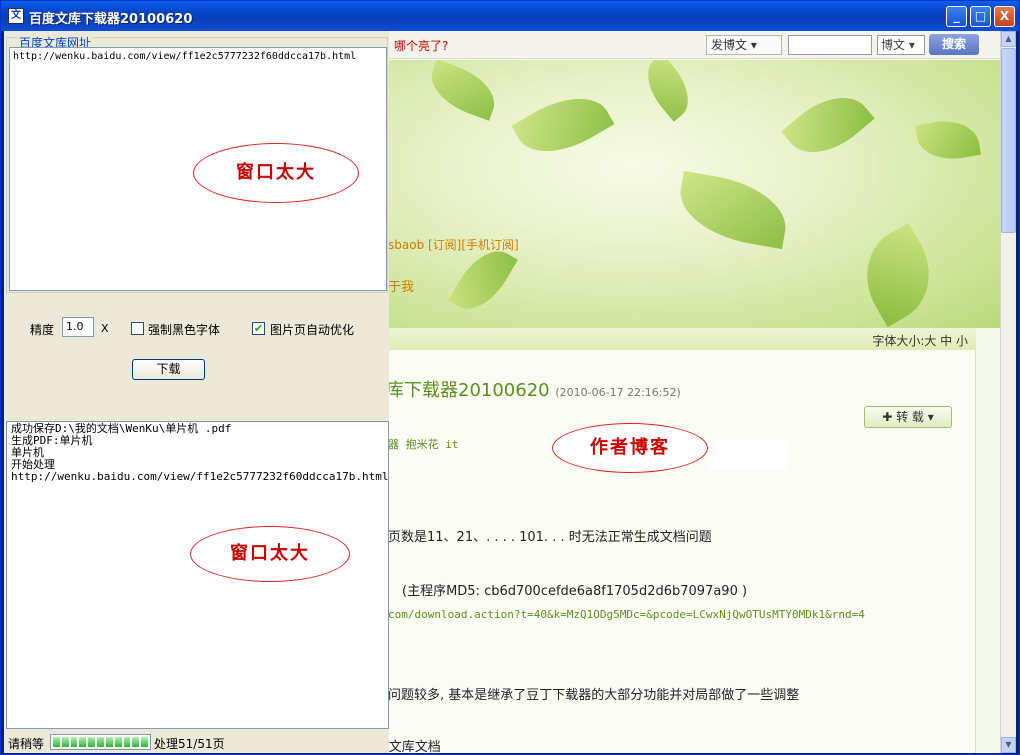 Image resolution: width=1020 pixels, height=755 pixels. What do you see at coordinates (510, 16) in the screenshot?
I see `title-bar: 文 百度文库下载器20100620 _ □ X` at bounding box center [510, 16].